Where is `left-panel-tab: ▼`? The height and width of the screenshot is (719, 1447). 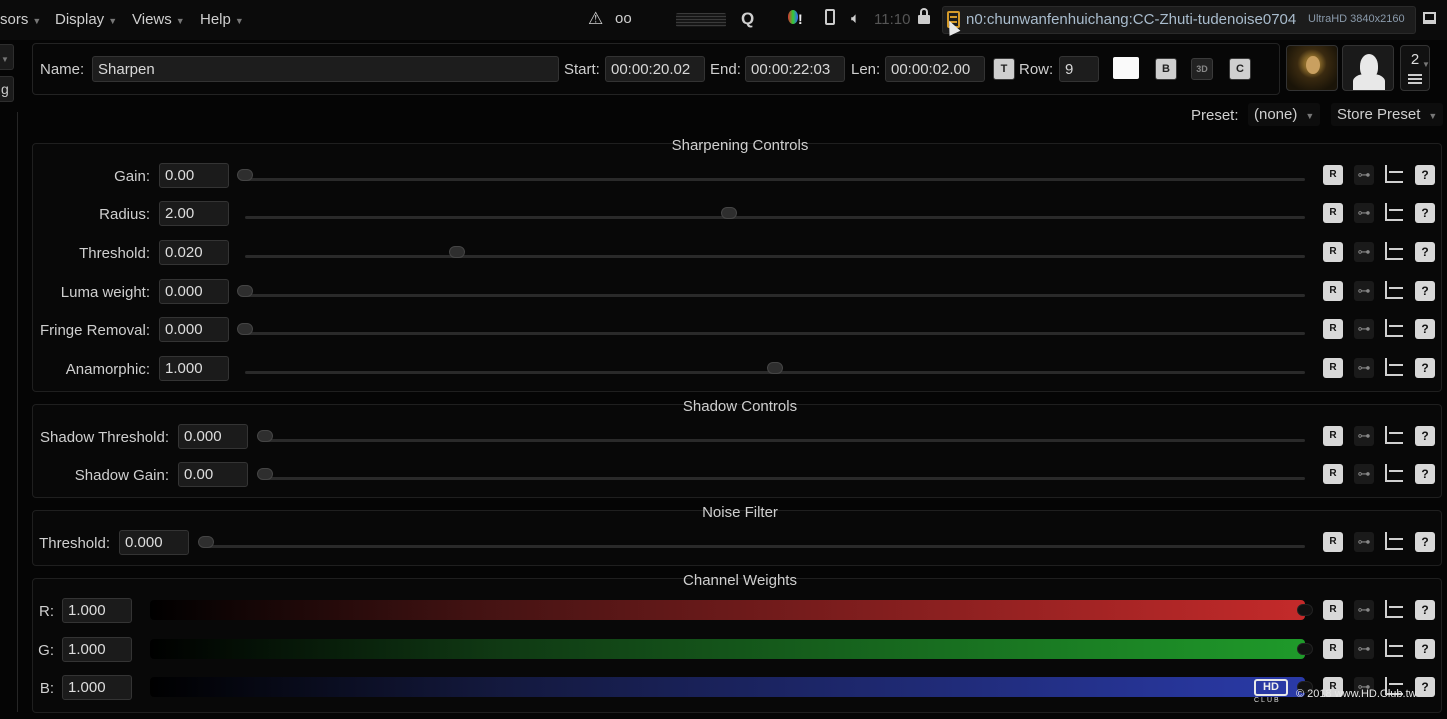
left-panel-tab: ▼ is located at coordinates (7, 57).